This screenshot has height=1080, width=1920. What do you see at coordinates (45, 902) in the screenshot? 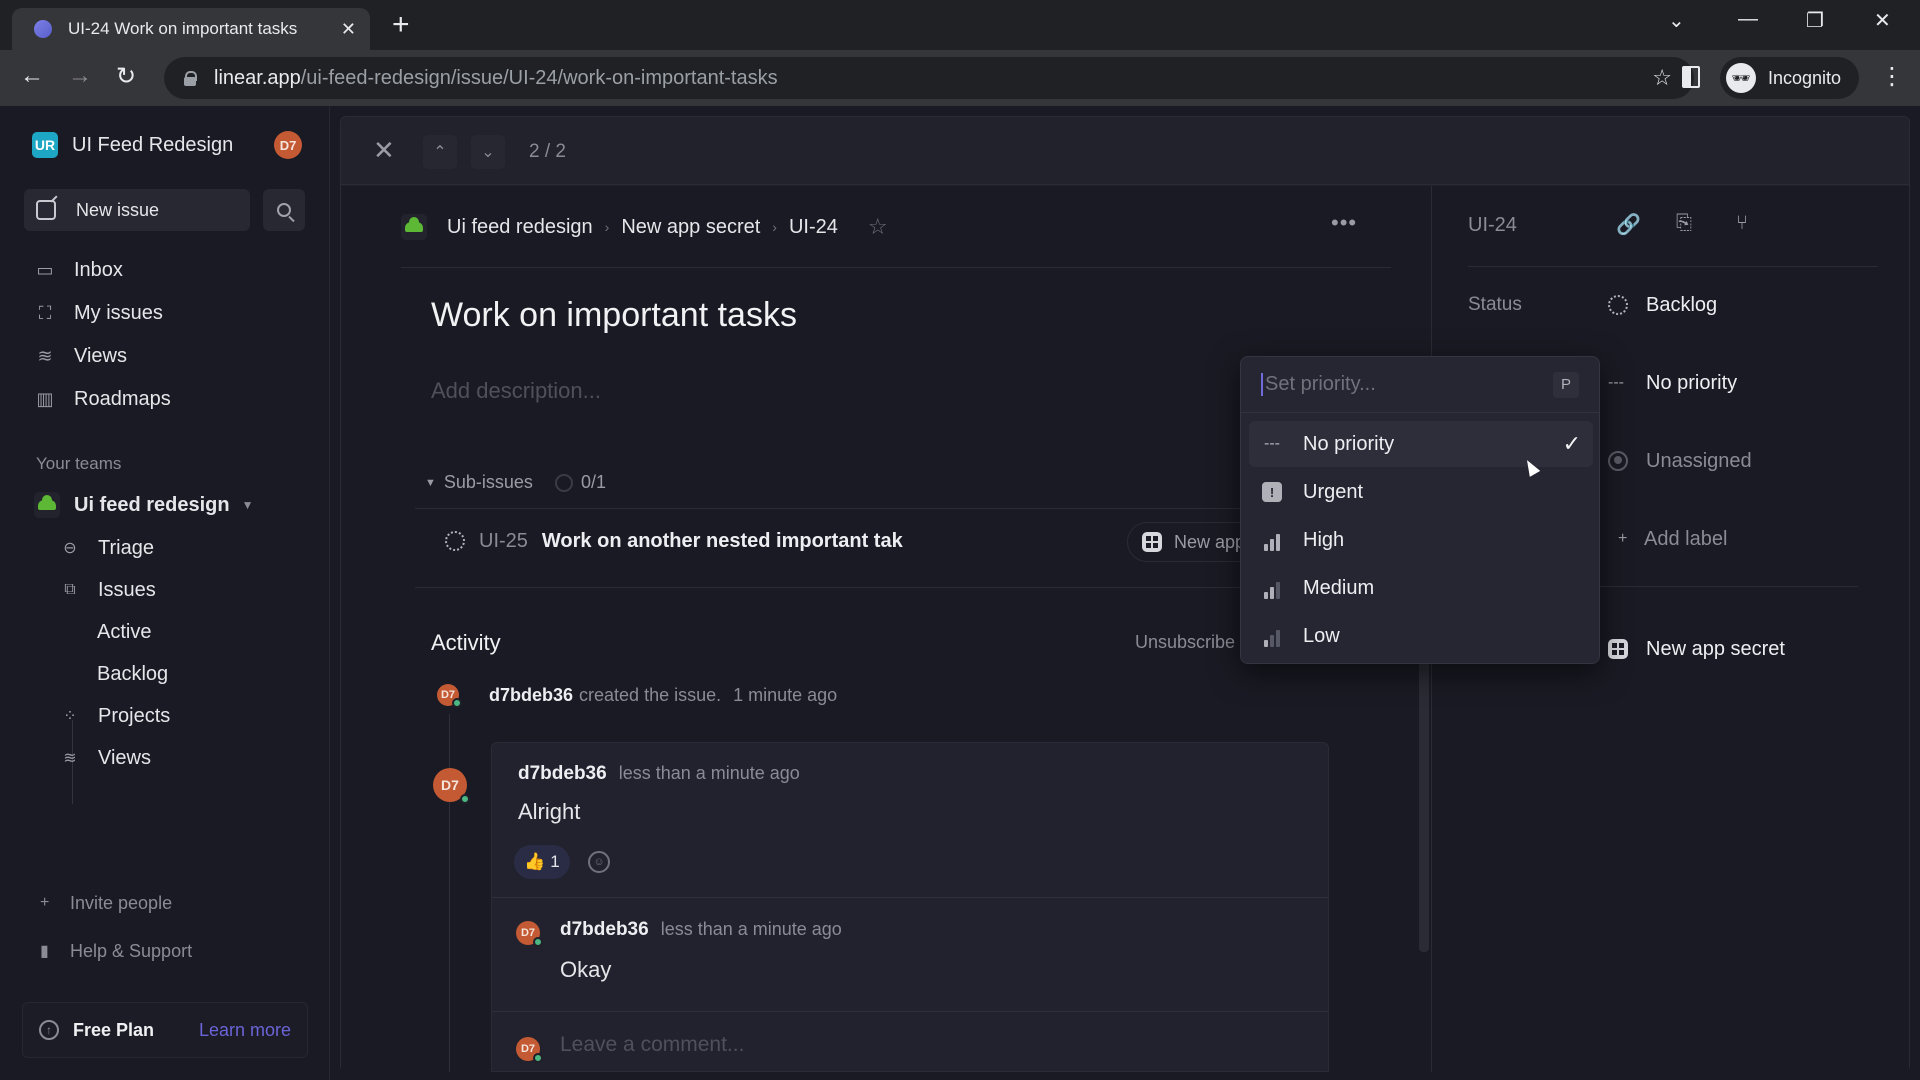
I see `plus-icon: +` at bounding box center [45, 902].